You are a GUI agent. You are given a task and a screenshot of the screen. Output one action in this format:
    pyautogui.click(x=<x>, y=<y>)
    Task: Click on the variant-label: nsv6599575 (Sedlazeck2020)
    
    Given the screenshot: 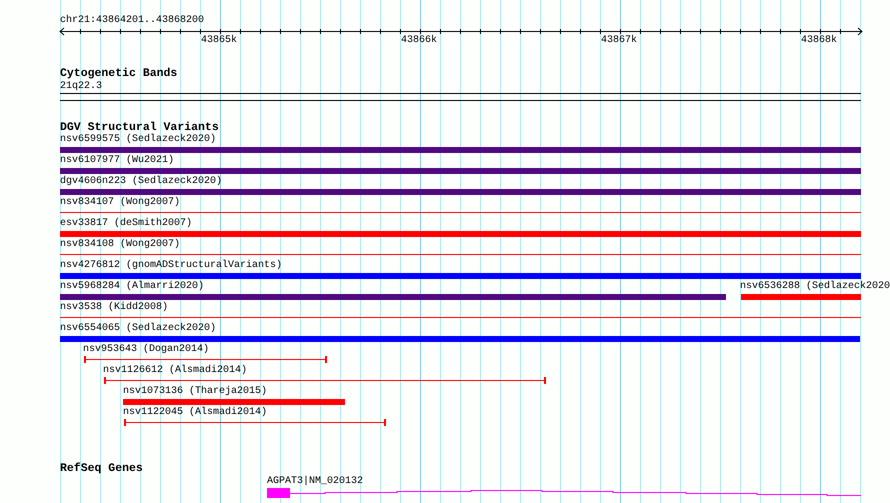 What is the action you would take?
    pyautogui.click(x=138, y=139)
    